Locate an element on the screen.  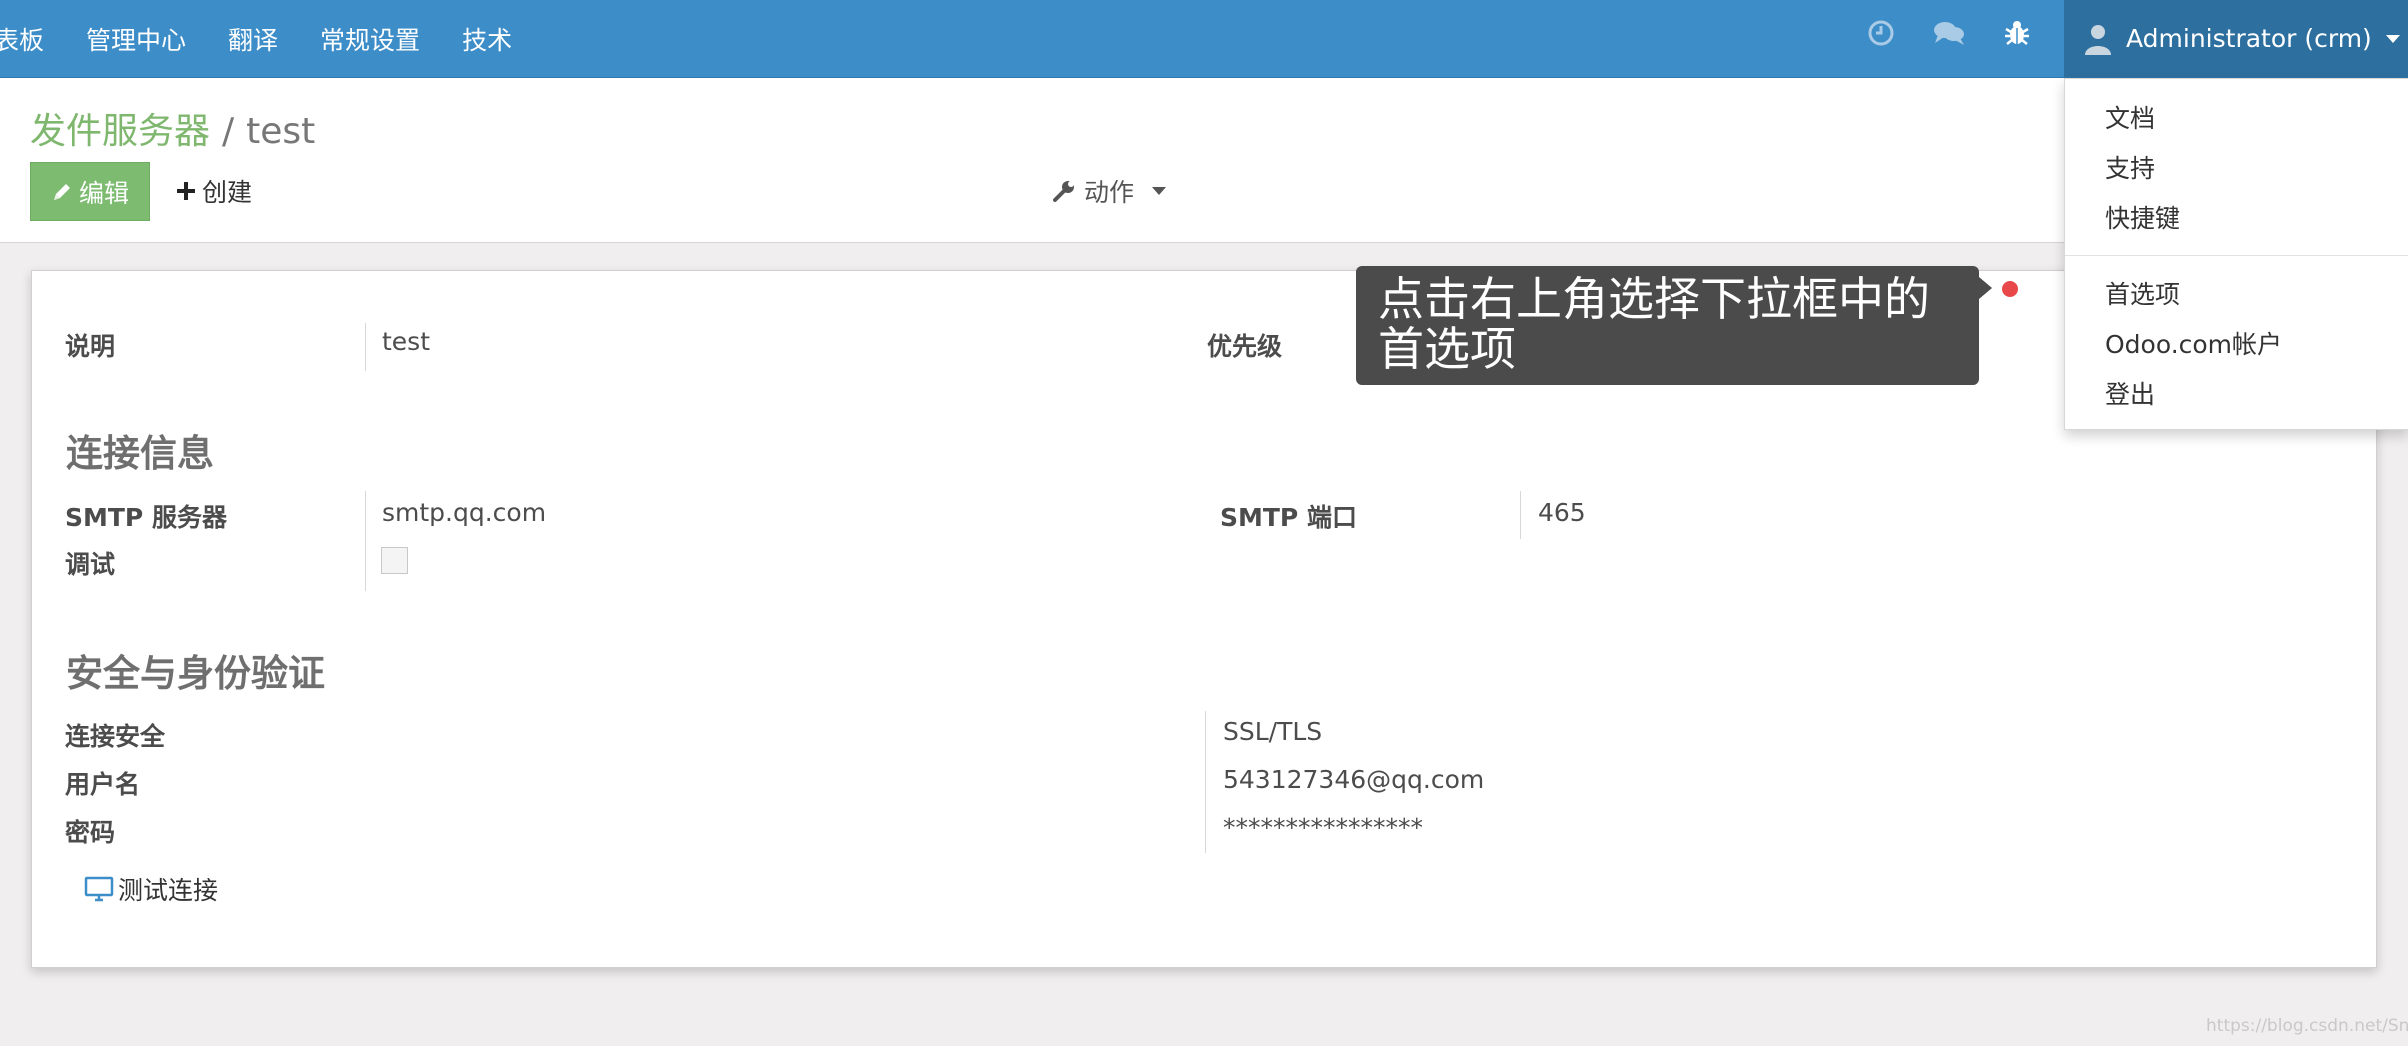
dropdown-item-shortcuts: 快捷键 is located at coordinates (2142, 217).